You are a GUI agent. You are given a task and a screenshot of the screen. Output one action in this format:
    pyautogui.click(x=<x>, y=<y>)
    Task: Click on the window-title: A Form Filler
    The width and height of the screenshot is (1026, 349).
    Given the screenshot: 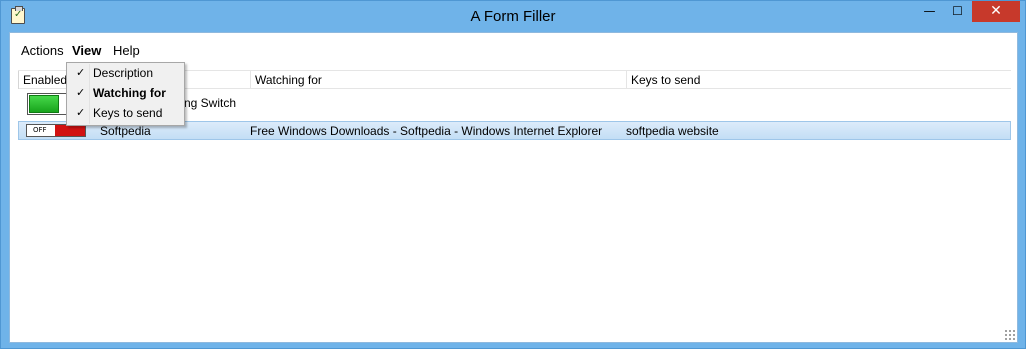 What is the action you would take?
    pyautogui.click(x=513, y=16)
    